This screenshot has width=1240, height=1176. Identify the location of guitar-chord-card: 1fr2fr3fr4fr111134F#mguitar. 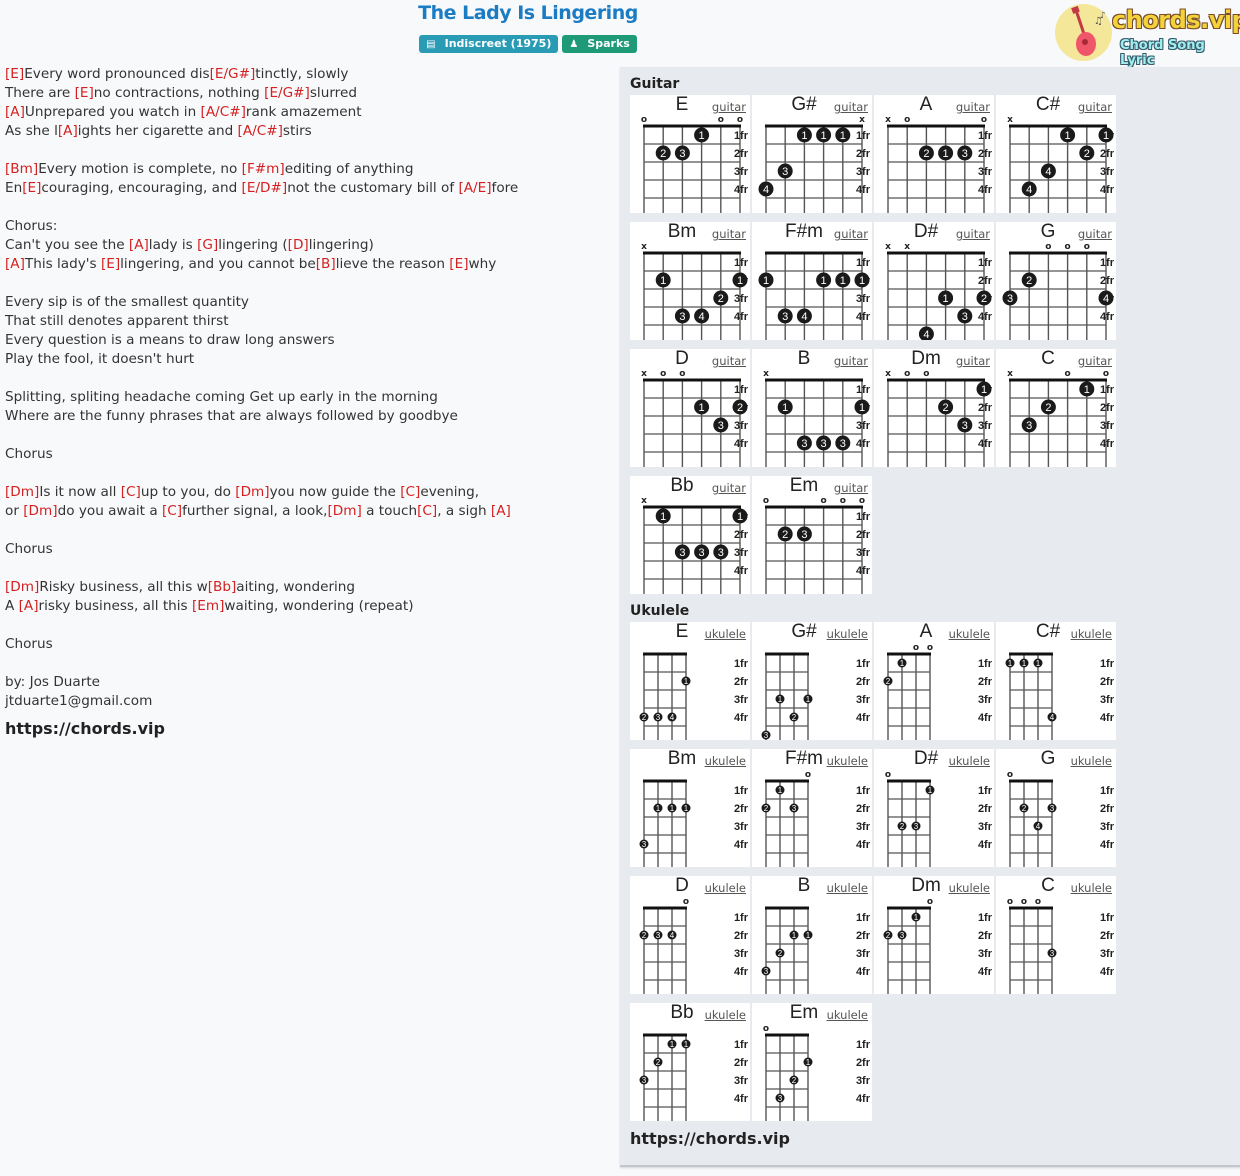
(812, 280).